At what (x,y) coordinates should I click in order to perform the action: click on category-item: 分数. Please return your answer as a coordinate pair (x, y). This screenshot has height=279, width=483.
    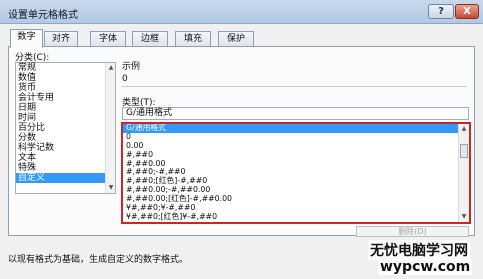
    Looking at the image, I should click on (65, 138).